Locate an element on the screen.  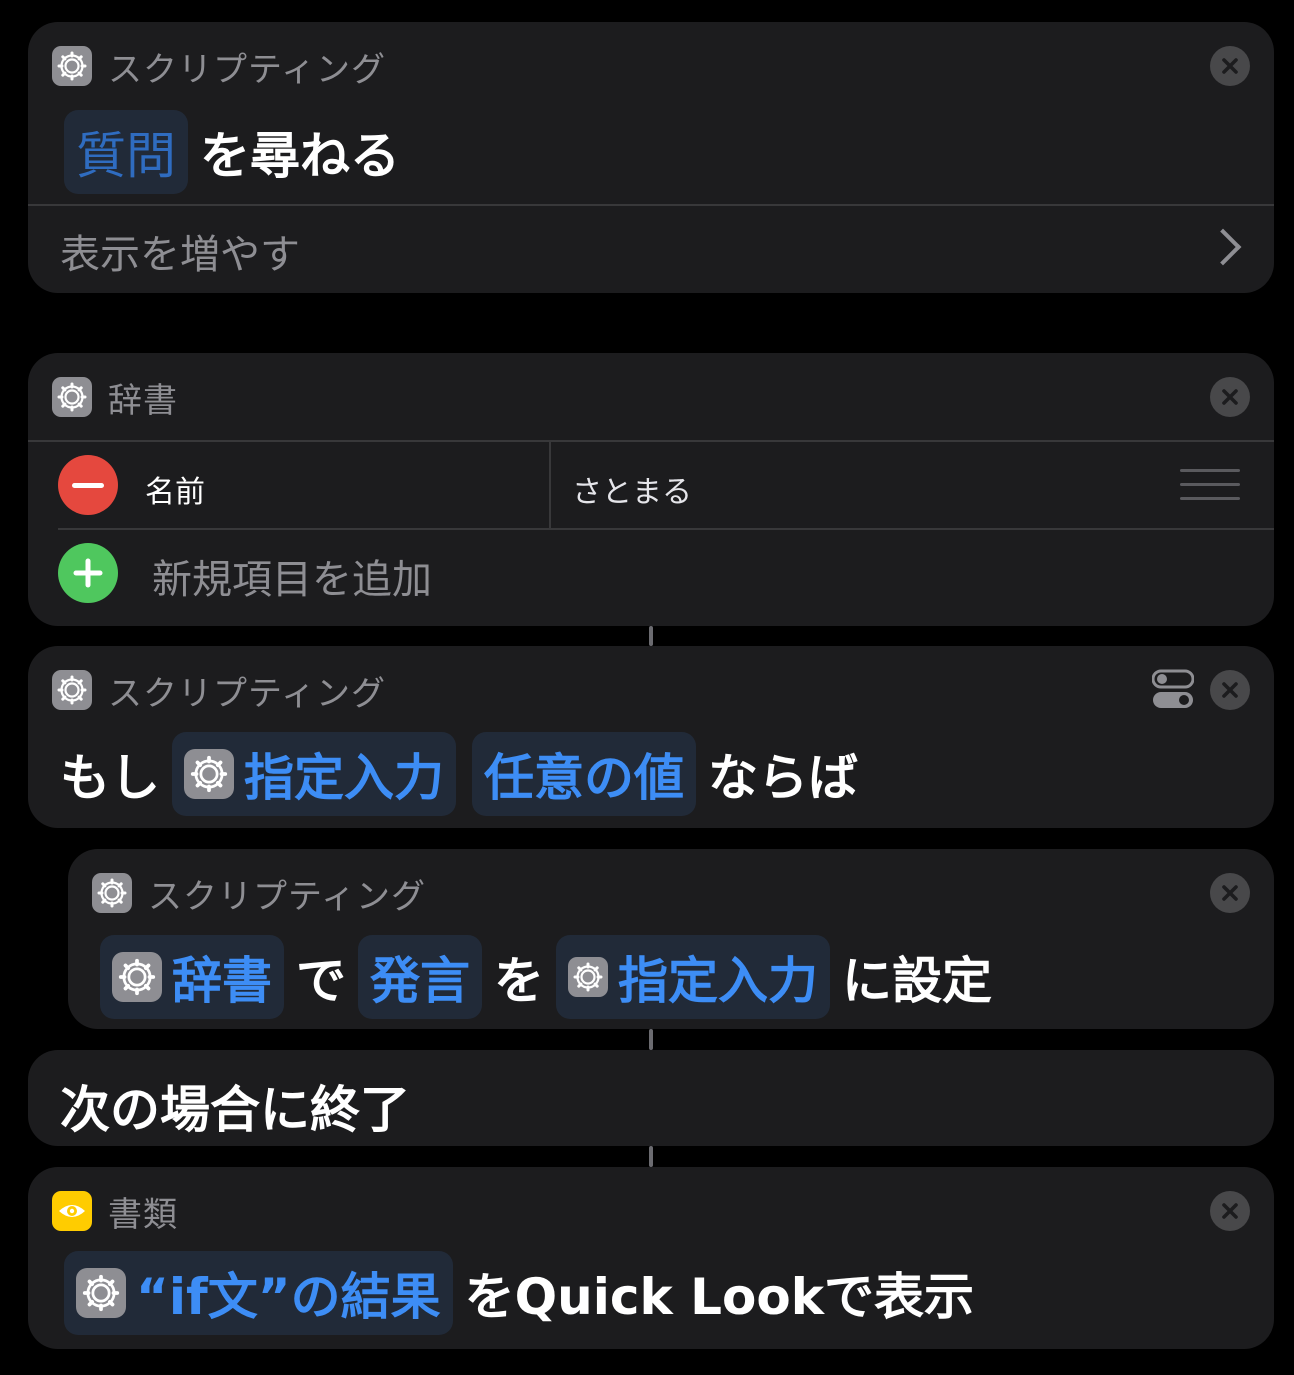
toggle-icon is located at coordinates (1173, 690).